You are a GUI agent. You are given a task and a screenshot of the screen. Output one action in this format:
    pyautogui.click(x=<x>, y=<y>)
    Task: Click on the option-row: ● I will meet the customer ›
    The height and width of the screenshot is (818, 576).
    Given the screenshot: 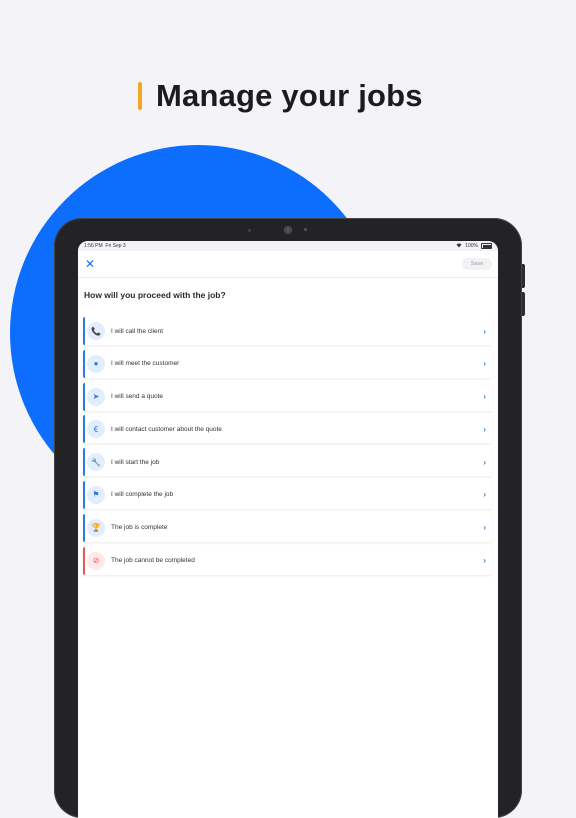 What is the action you would take?
    pyautogui.click(x=287, y=363)
    